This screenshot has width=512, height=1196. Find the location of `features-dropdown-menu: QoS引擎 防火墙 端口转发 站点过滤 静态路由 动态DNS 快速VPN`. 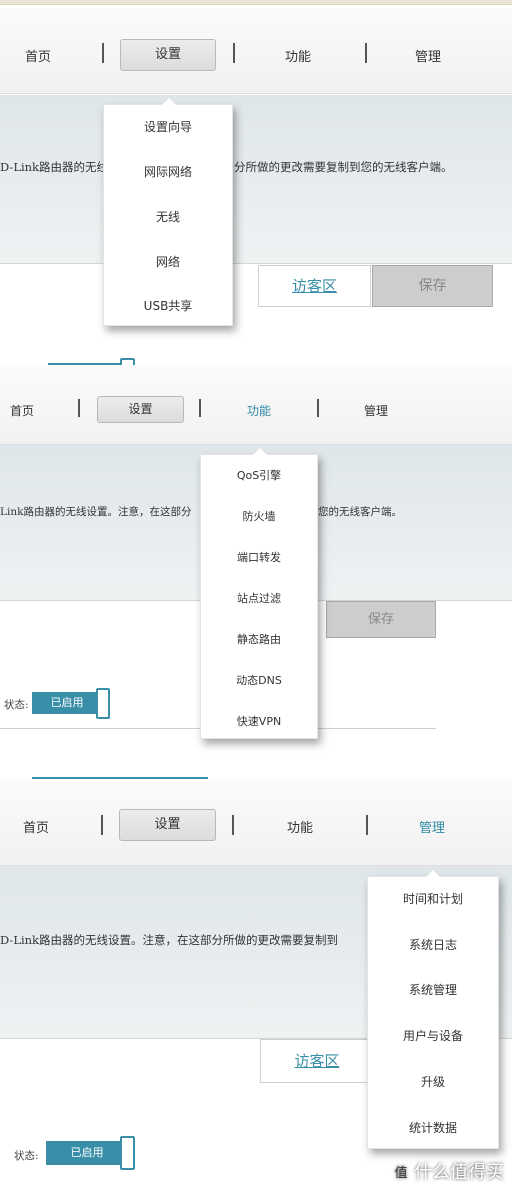

features-dropdown-menu: QoS引擎 防火墙 端口转发 站点过滤 静态路由 动态DNS 快速VPN is located at coordinates (259, 593).